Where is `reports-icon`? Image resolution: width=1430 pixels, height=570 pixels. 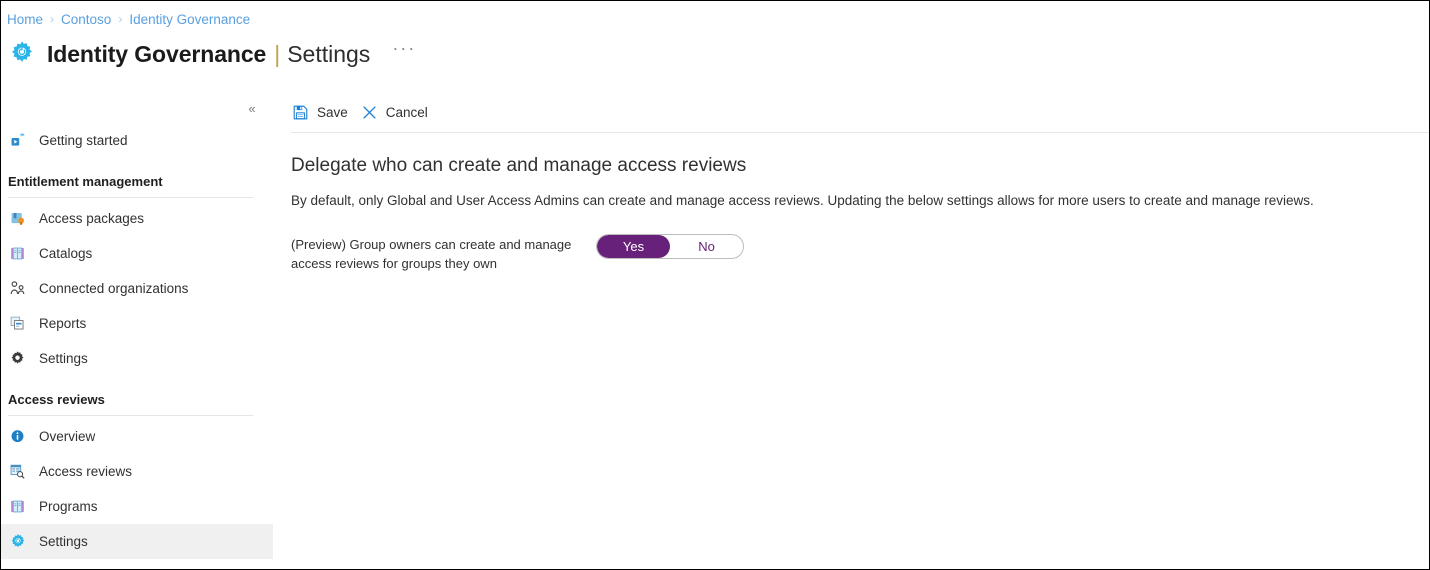 reports-icon is located at coordinates (17, 323).